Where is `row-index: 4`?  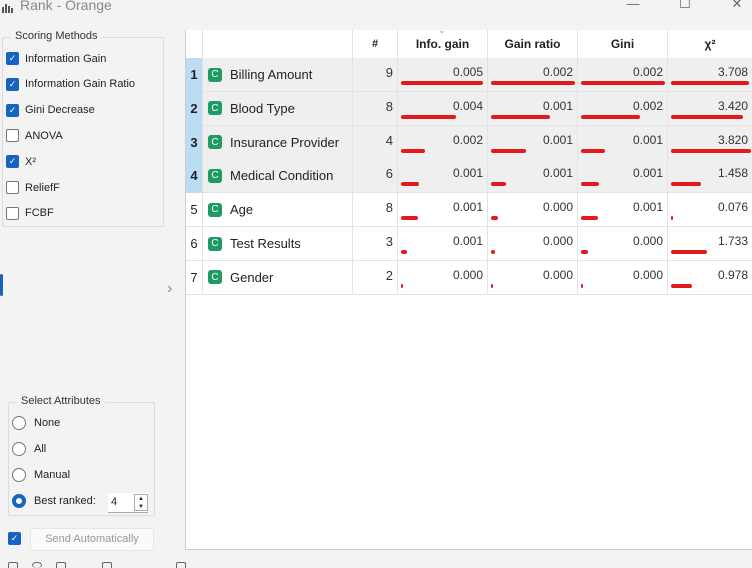
row-index: 4 is located at coordinates (194, 176).